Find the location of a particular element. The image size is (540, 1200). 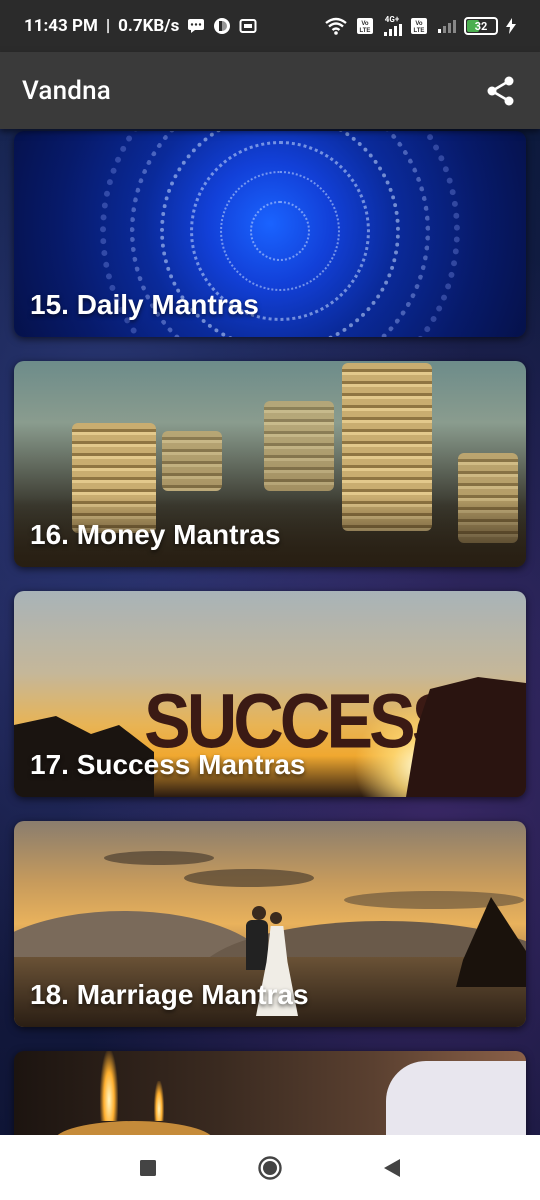

status-time: 11:43 PM is located at coordinates (61, 26).